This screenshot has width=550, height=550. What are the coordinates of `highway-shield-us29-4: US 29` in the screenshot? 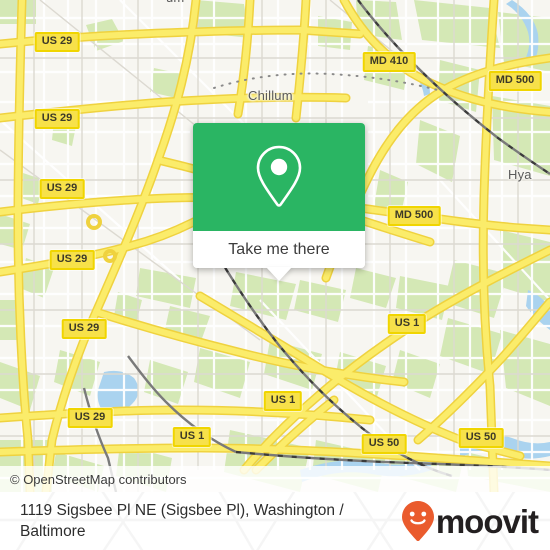 It's located at (72, 260).